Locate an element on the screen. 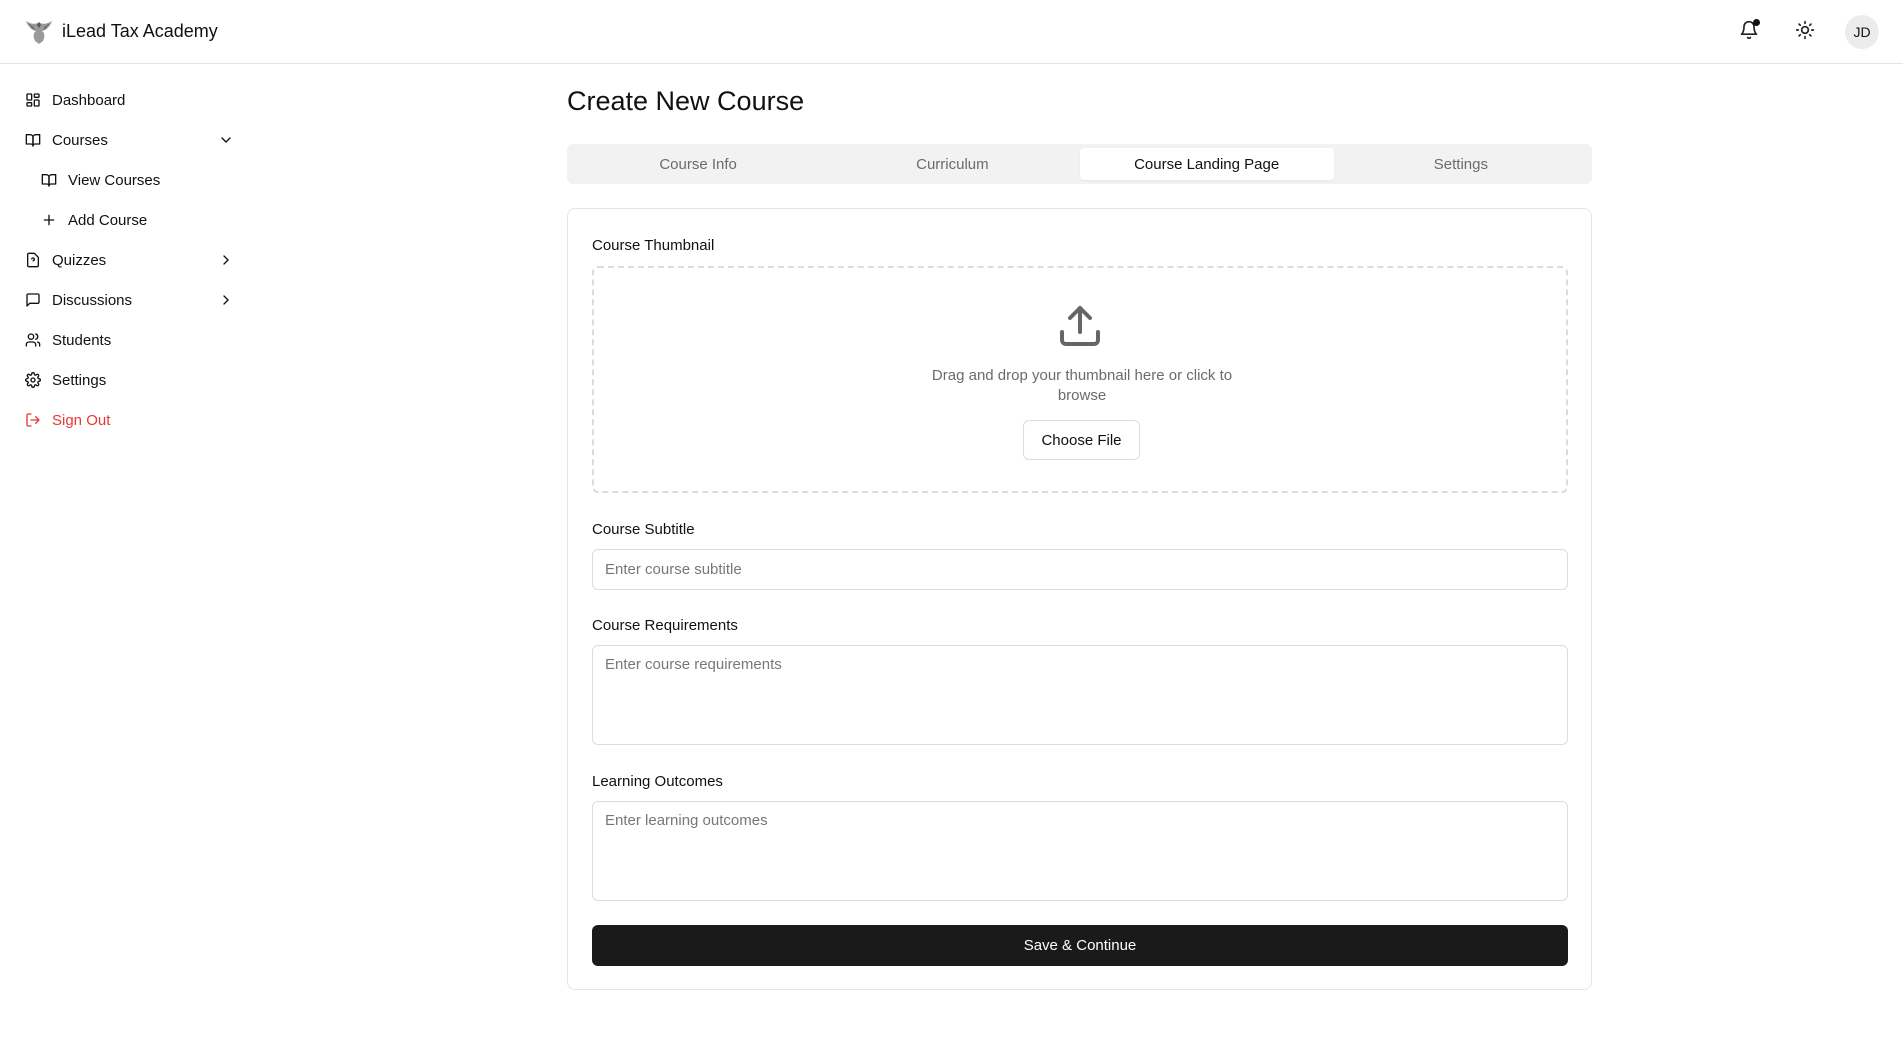 The width and height of the screenshot is (1903, 1037). sidebar-item-label: Discussions is located at coordinates (92, 300).